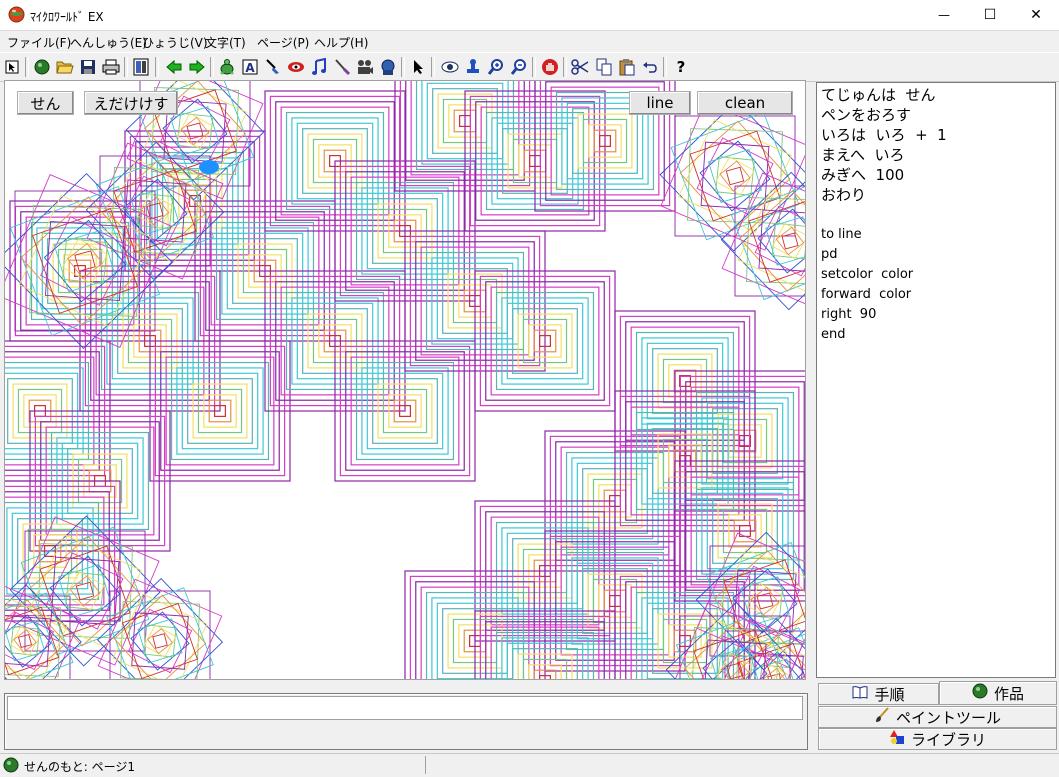 Image resolution: width=1059 pixels, height=777 pixels. What do you see at coordinates (841, 234) in the screenshot?
I see `code-line: to line` at bounding box center [841, 234].